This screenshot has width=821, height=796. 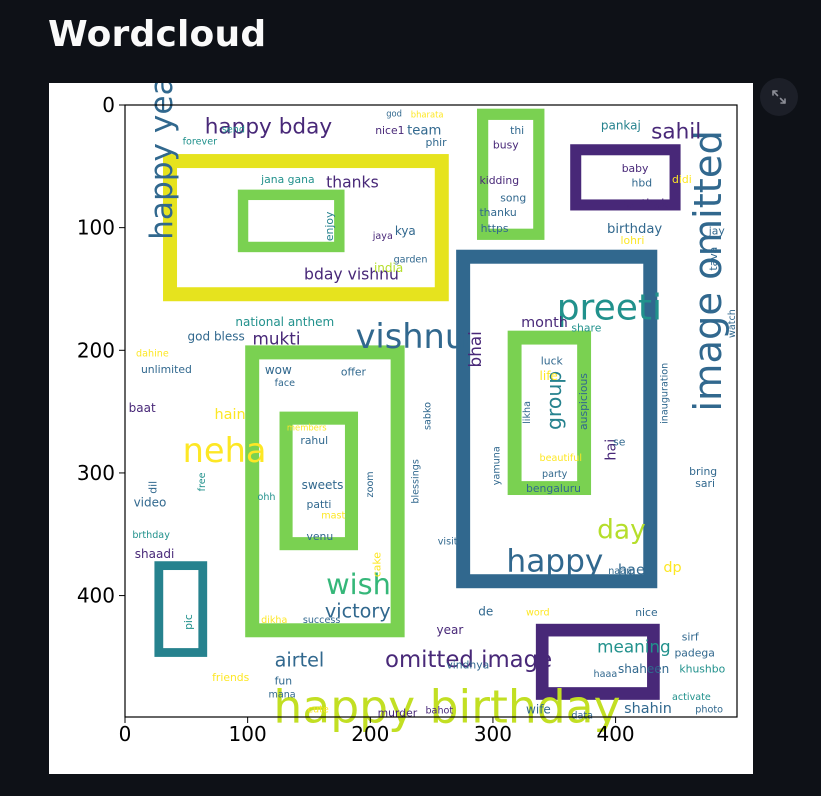 I want to click on wordcloud-word: god bless, so click(x=216, y=337).